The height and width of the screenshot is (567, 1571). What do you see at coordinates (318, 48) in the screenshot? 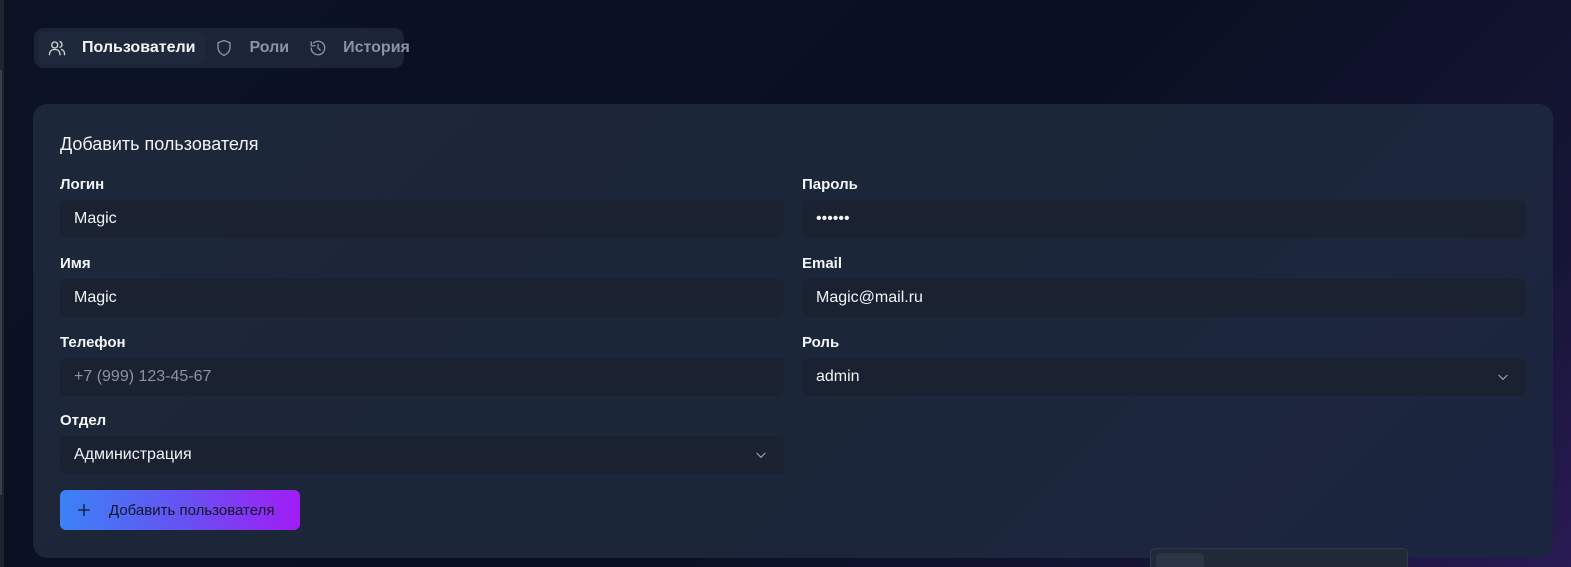
I see `history-icon` at bounding box center [318, 48].